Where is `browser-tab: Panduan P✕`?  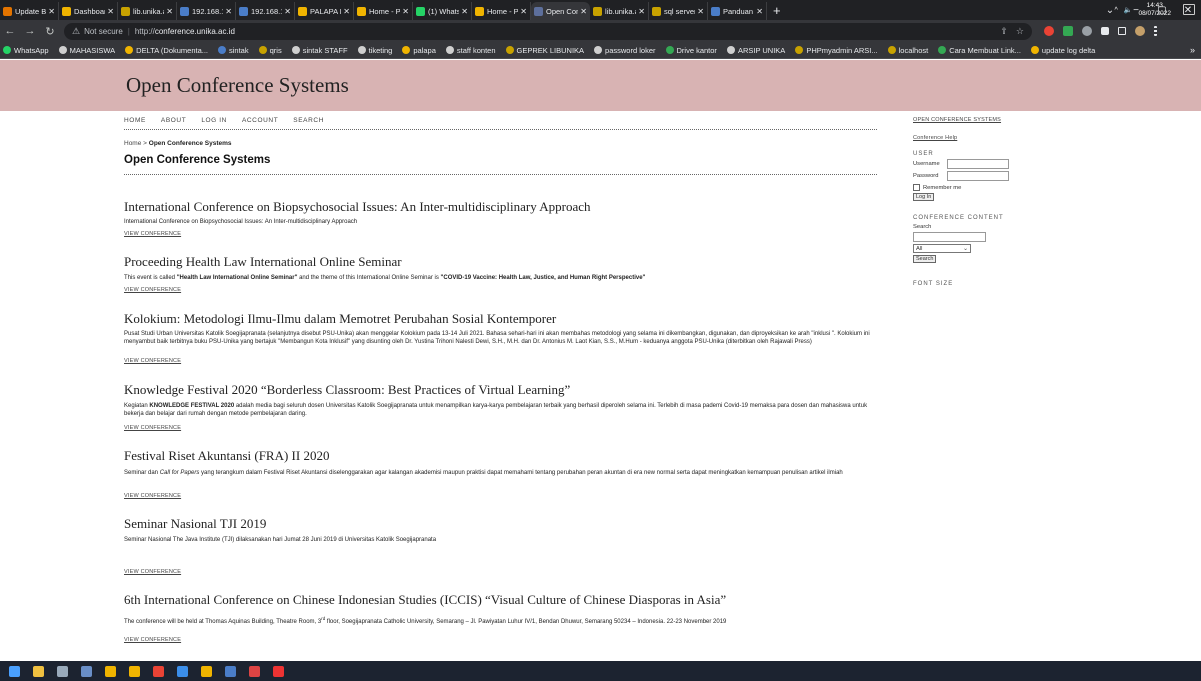
browser-tab: Panduan P✕ is located at coordinates (737, 11).